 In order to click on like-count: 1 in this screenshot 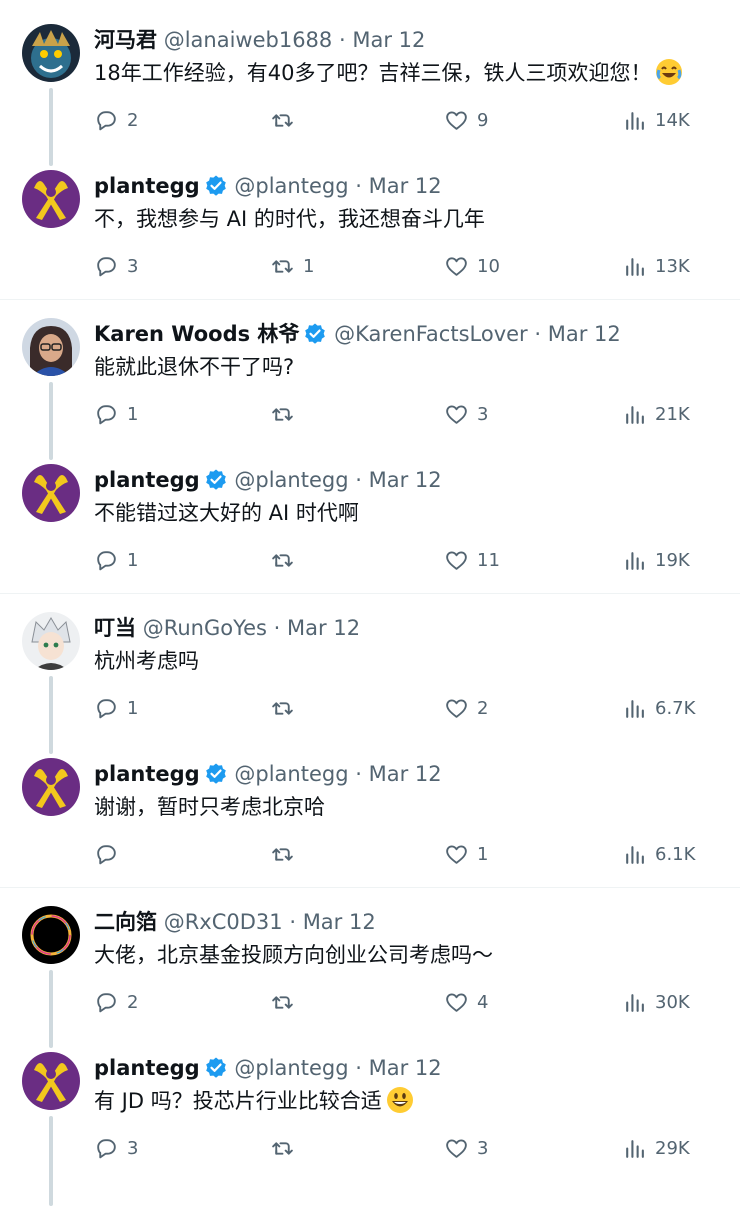, I will do `click(483, 854)`.